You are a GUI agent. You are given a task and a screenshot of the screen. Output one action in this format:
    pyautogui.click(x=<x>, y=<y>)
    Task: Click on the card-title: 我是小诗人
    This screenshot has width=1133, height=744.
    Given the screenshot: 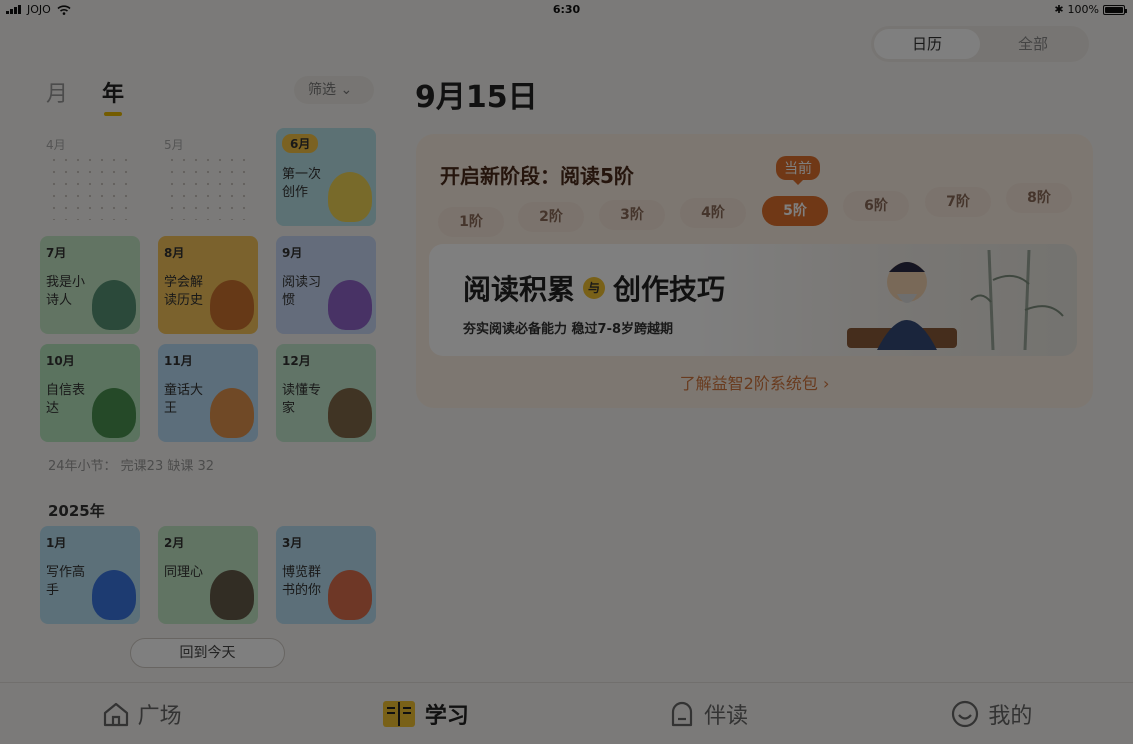 What is the action you would take?
    pyautogui.click(x=66, y=291)
    